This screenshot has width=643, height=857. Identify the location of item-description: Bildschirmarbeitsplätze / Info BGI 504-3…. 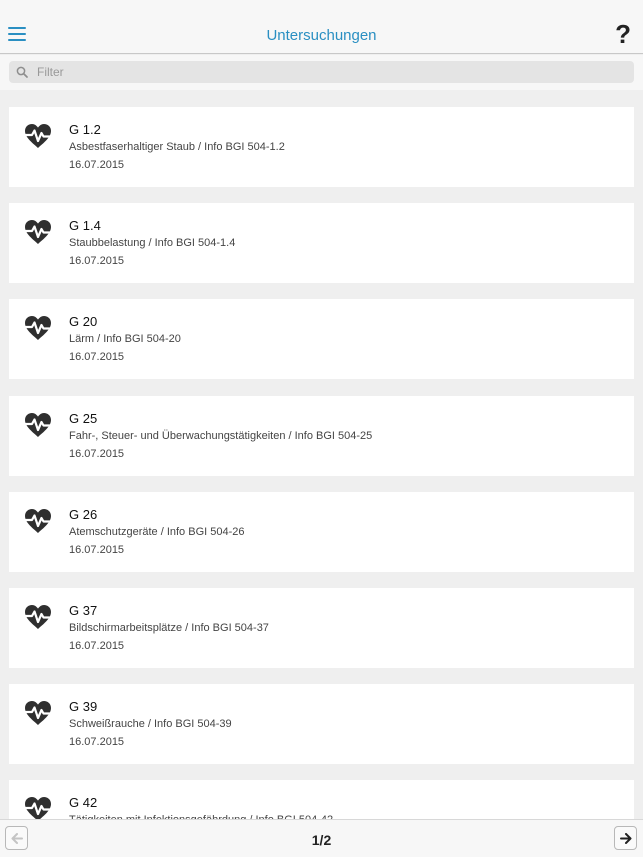
(169, 628).